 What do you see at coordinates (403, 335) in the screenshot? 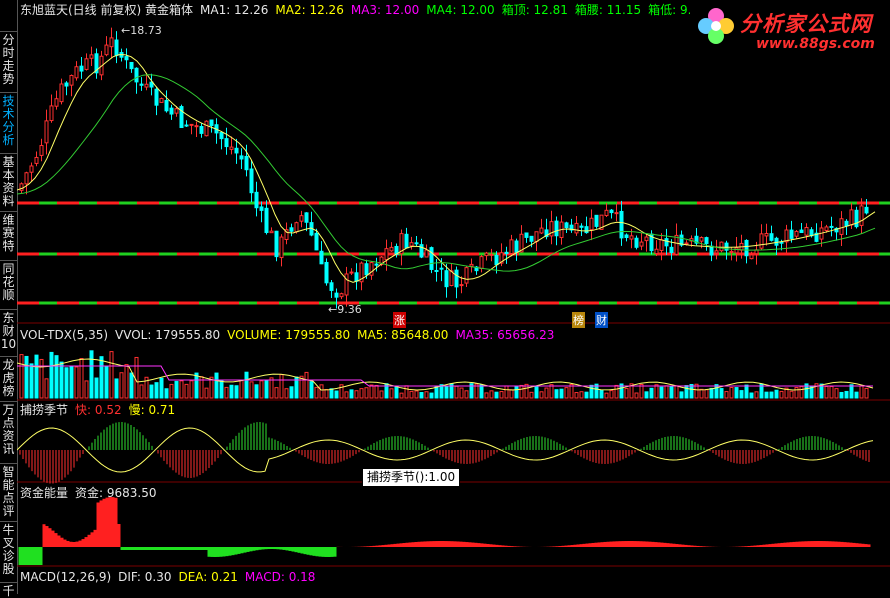
I see `volume-header-item: MA5: 85648.00` at bounding box center [403, 335].